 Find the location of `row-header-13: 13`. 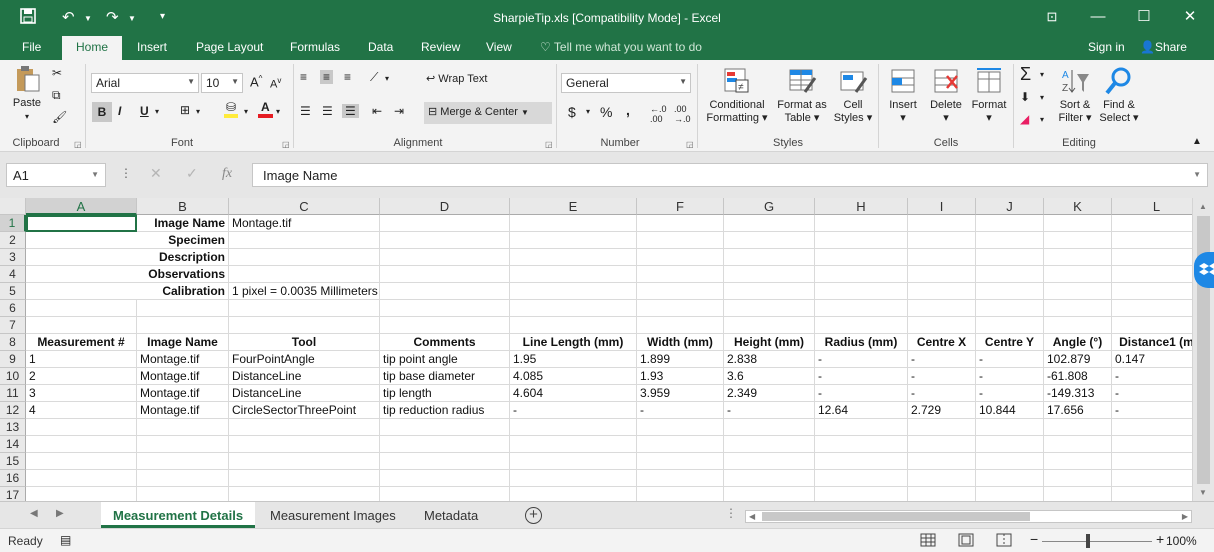

row-header-13: 13 is located at coordinates (13, 427).